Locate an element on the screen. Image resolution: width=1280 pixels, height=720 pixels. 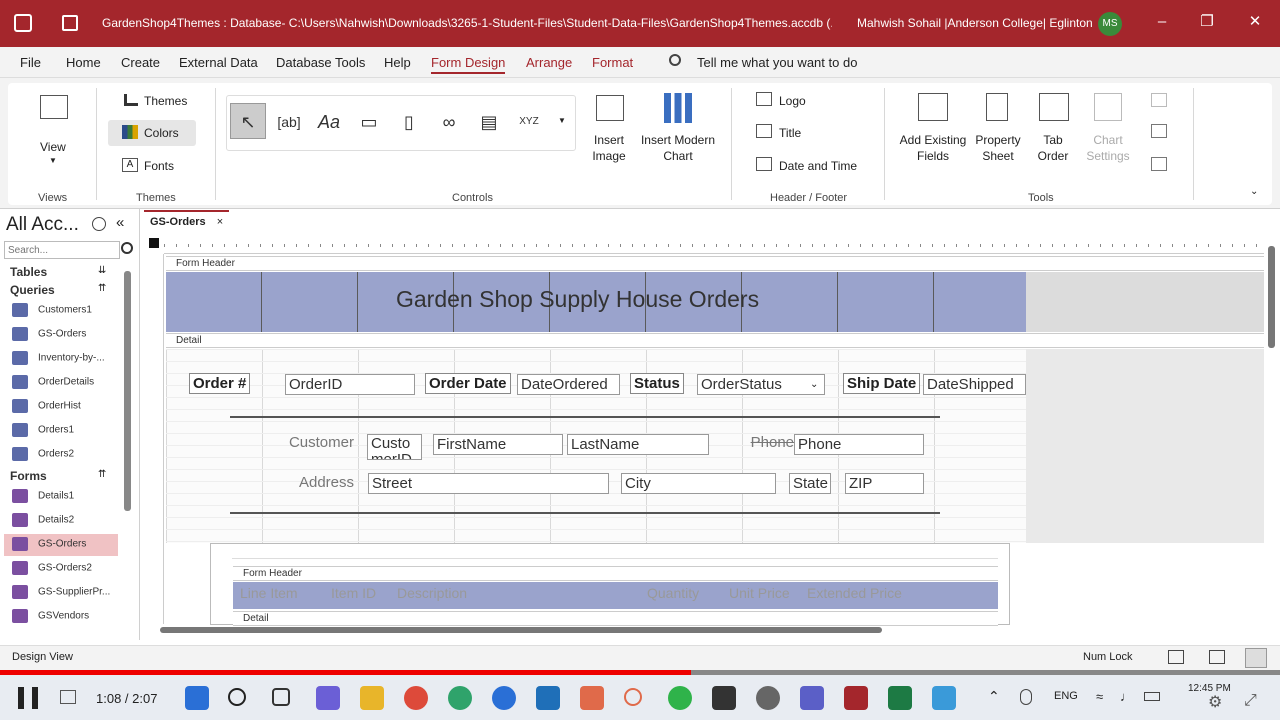
nav-menu-icon is located at coordinates (99, 224).